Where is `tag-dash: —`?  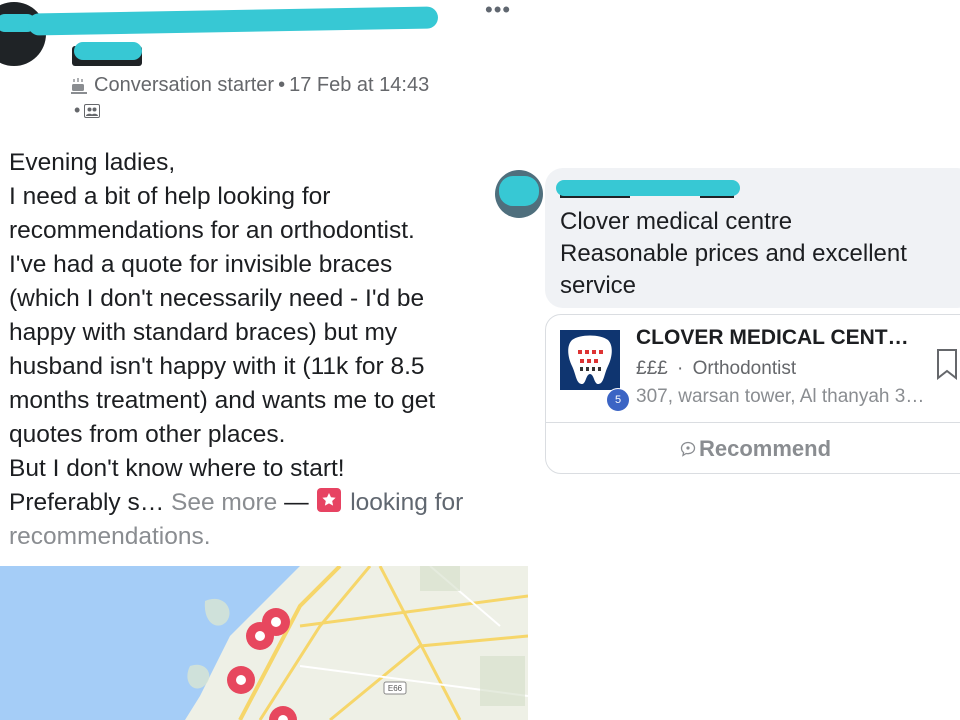
tag-dash: — is located at coordinates (296, 502).